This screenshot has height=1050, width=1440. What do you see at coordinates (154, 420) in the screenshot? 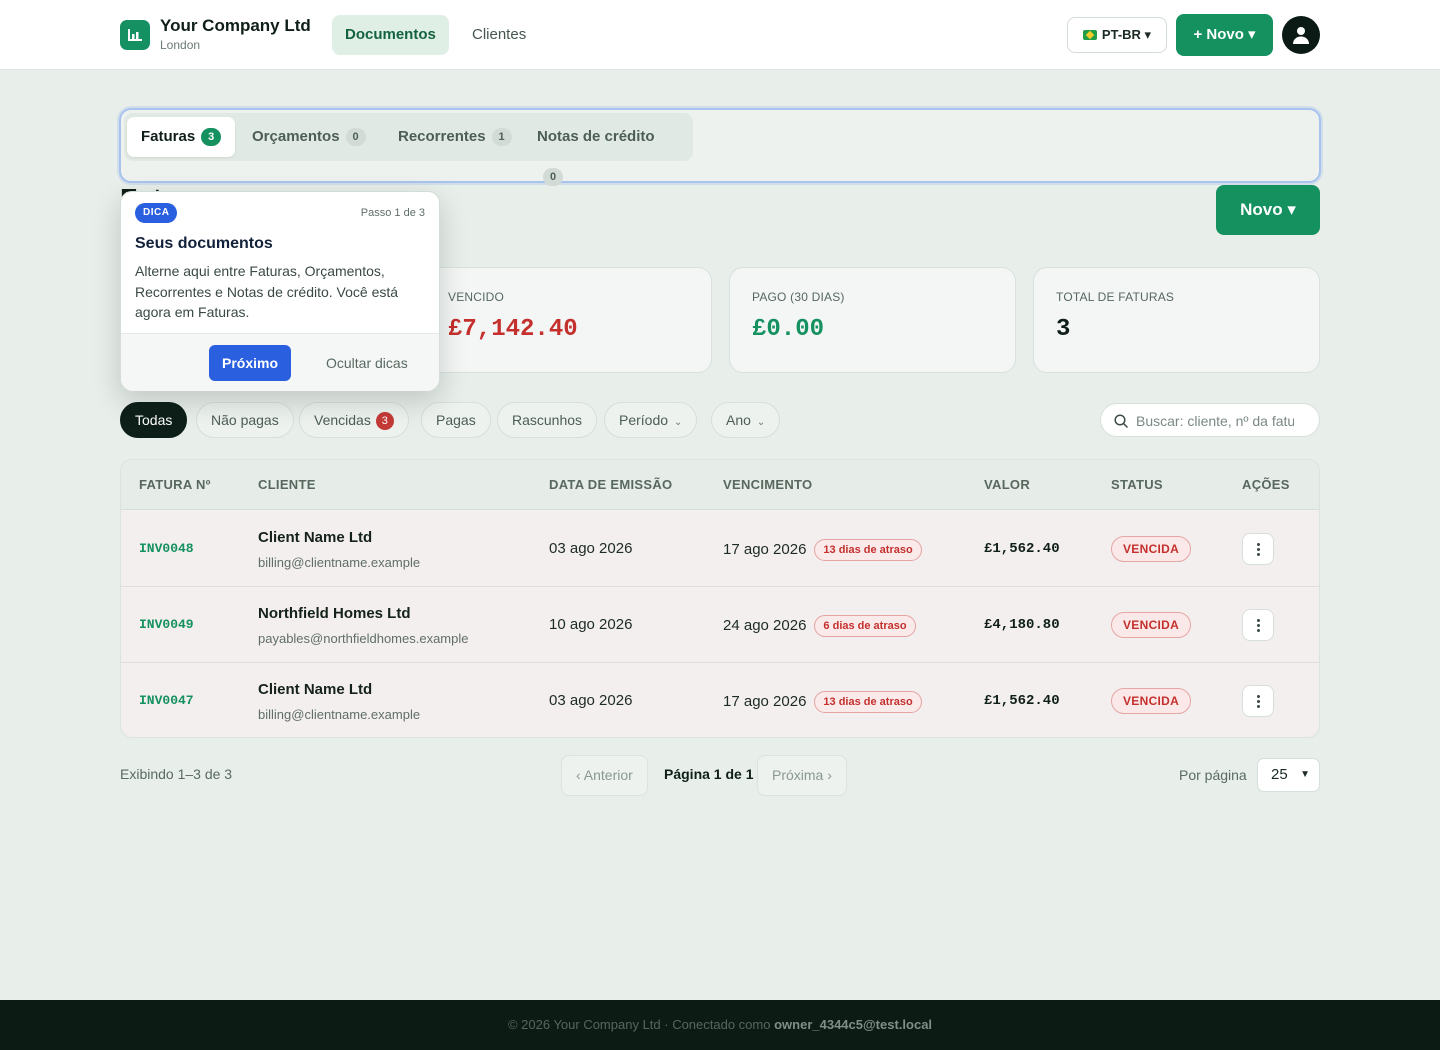
I see `filter-todas: Todas` at bounding box center [154, 420].